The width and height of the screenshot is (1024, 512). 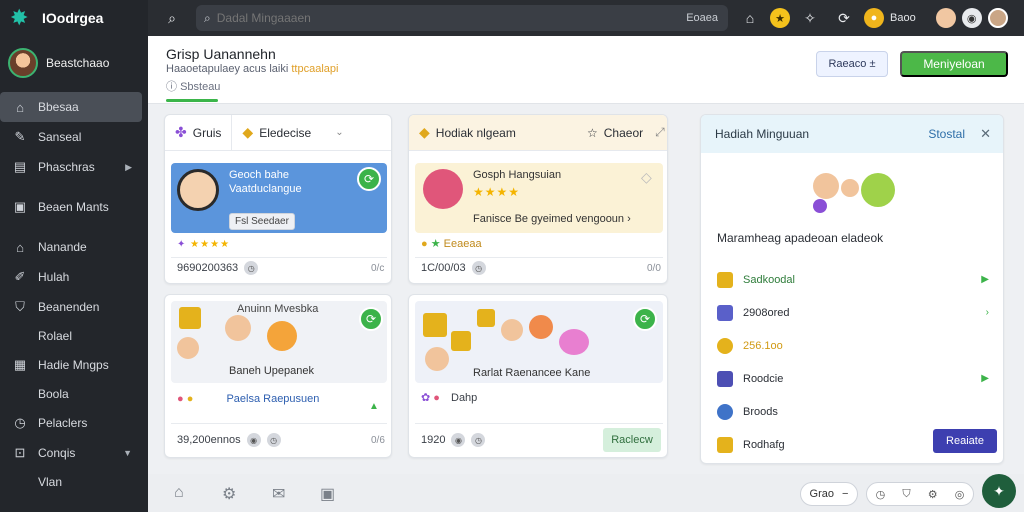 I want to click on sidebar-item-5: ✐ Hulah, so click(x=74, y=277).